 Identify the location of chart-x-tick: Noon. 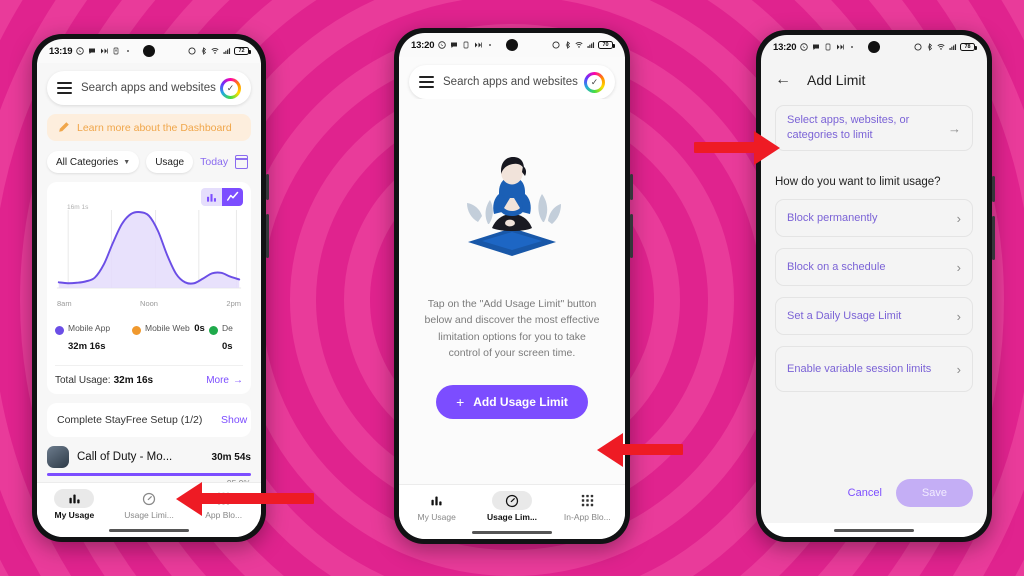
(149, 303).